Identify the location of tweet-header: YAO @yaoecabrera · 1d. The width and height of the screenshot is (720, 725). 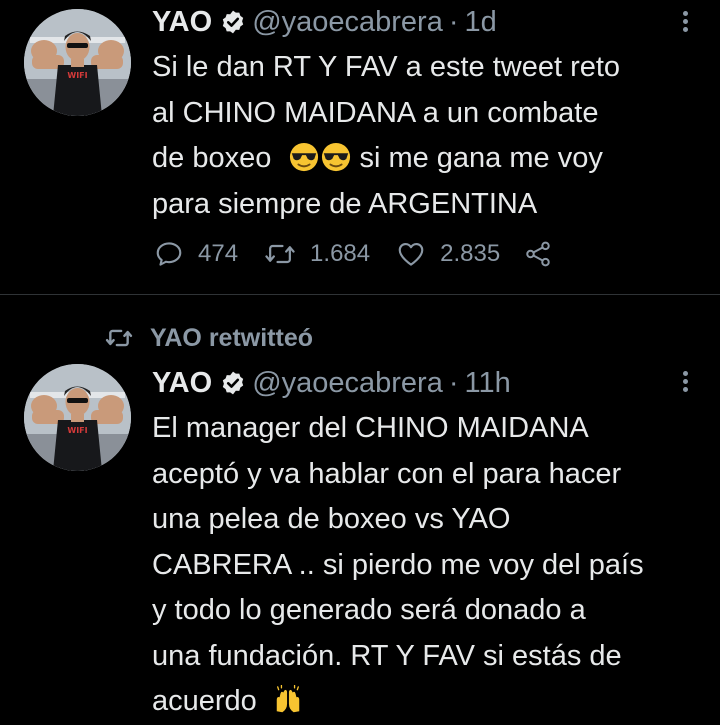
(324, 22).